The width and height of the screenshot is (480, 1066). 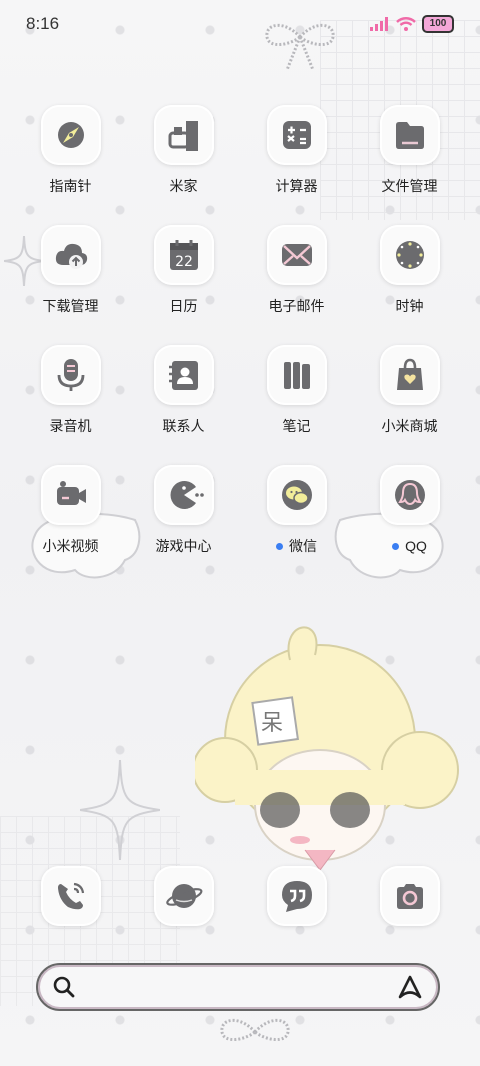 What do you see at coordinates (183, 135) in the screenshot?
I see `home-icon` at bounding box center [183, 135].